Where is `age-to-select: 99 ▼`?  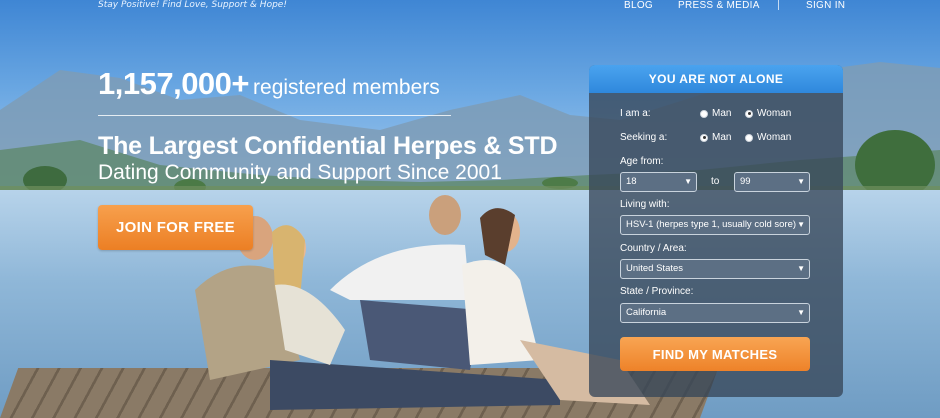
age-to-select: 99 ▼ is located at coordinates (772, 182).